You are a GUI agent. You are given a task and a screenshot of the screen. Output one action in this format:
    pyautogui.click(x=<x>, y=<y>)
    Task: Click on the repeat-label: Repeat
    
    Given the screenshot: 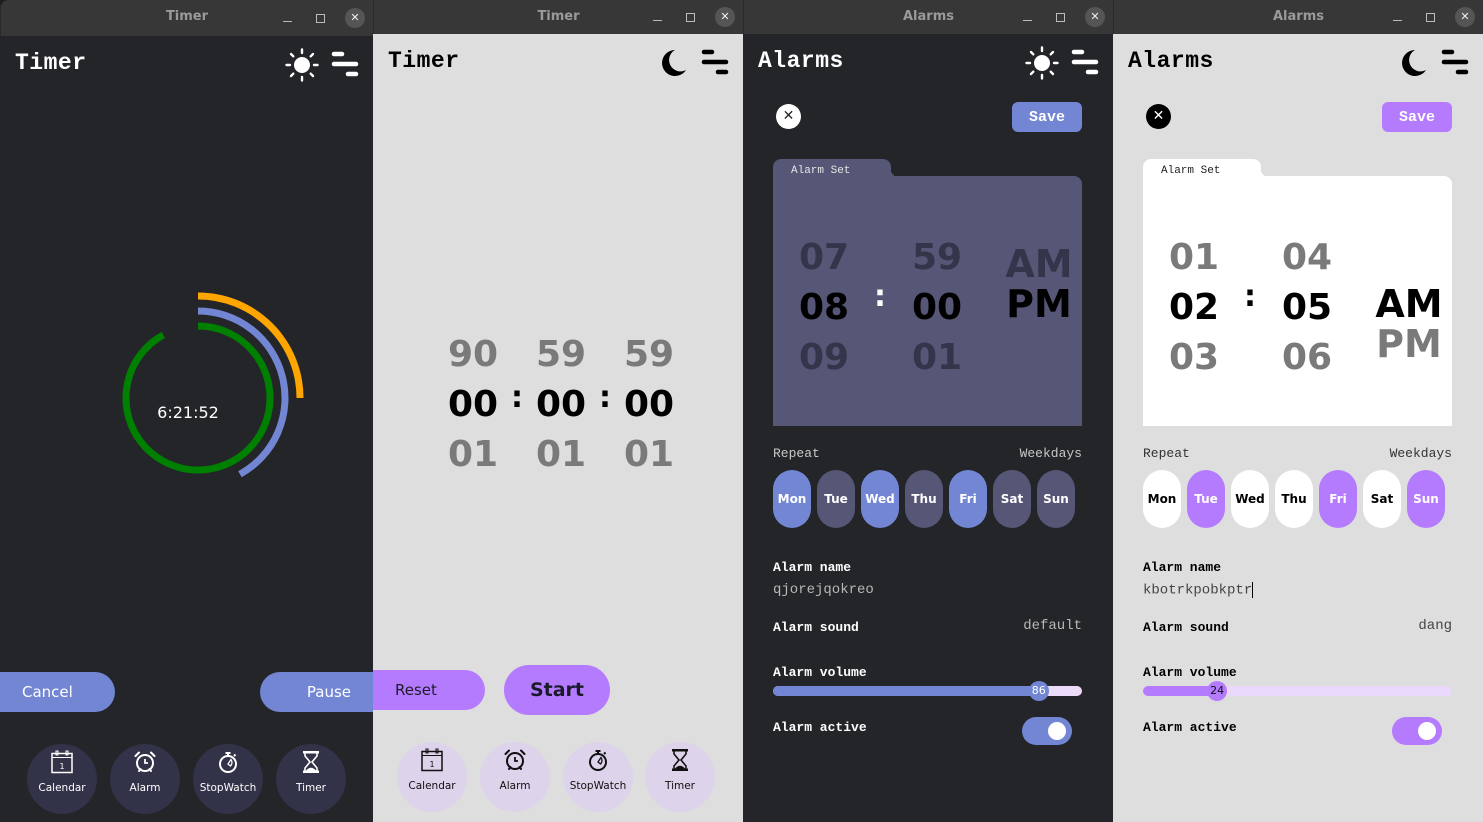 What is the action you would take?
    pyautogui.click(x=796, y=453)
    